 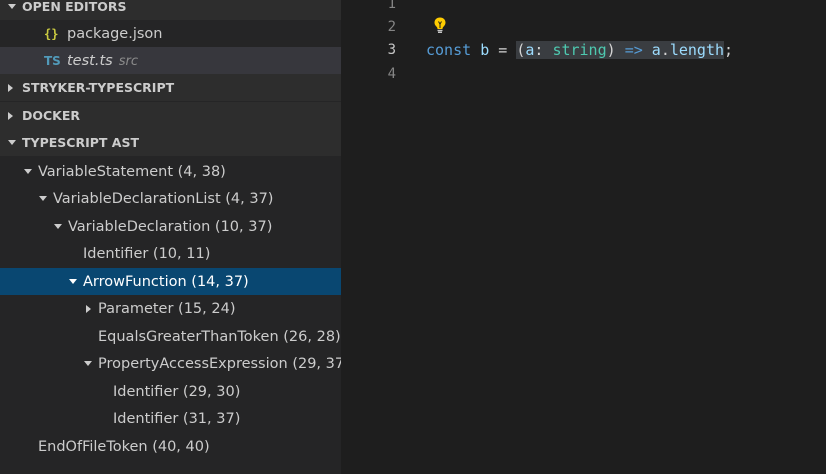 What do you see at coordinates (166, 281) in the screenshot?
I see `ast-node-label: ArrowFunction (14, 37)` at bounding box center [166, 281].